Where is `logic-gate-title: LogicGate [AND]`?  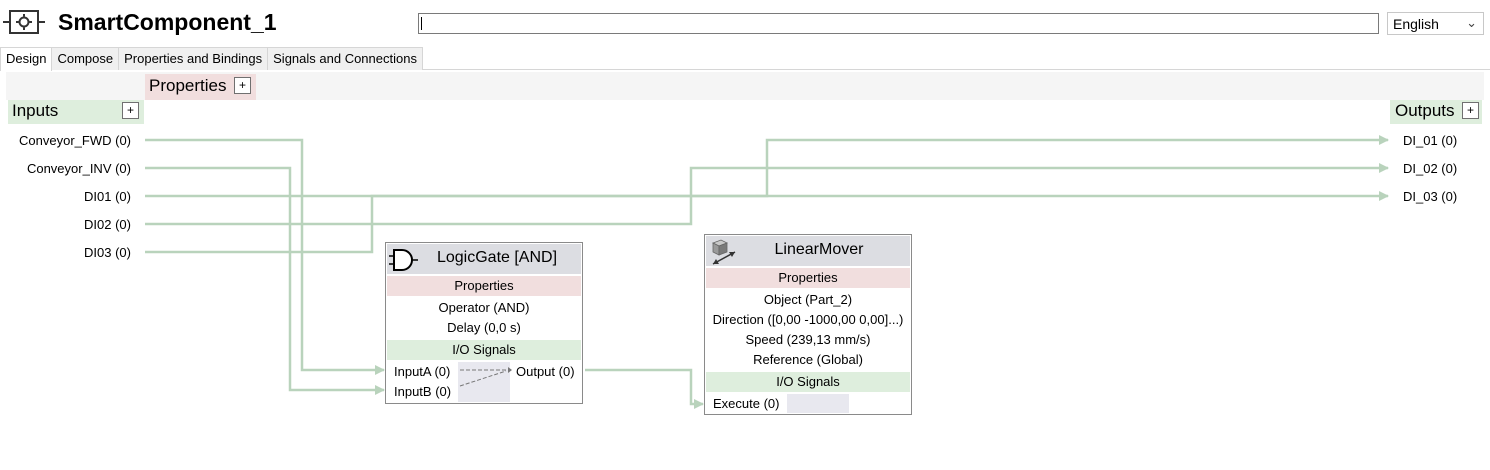
logic-gate-title: LogicGate [AND] is located at coordinates (497, 257).